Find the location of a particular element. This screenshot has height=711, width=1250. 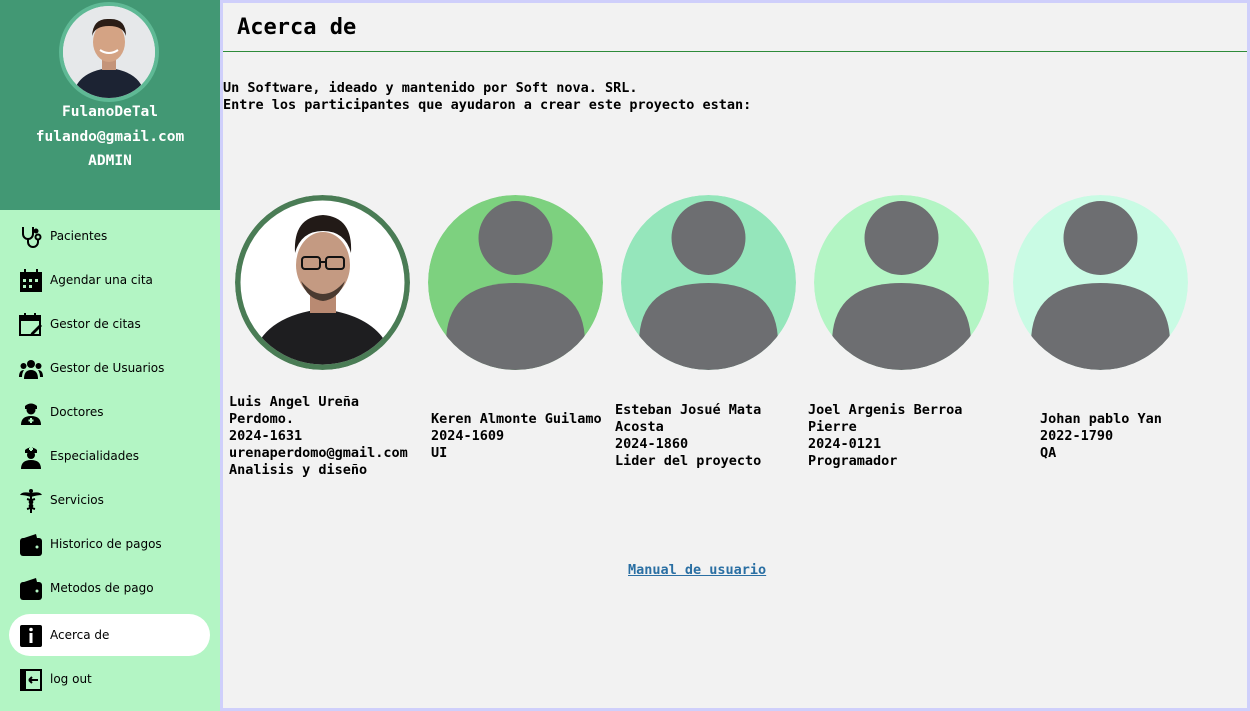

doctor-icon is located at coordinates (31, 414).